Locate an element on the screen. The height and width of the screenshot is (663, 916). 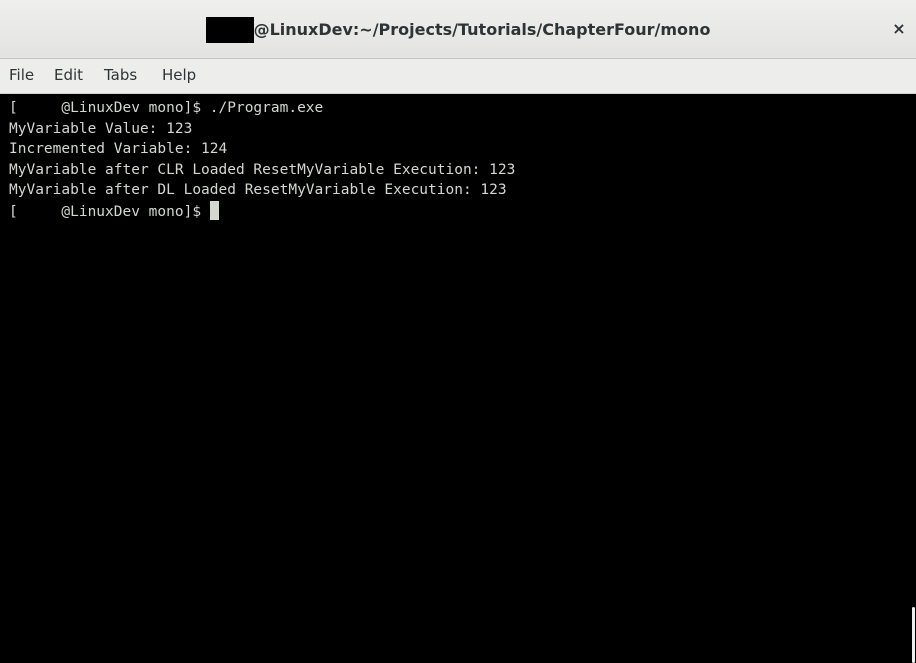
terminal-scrollbar is located at coordinates (912, 378).